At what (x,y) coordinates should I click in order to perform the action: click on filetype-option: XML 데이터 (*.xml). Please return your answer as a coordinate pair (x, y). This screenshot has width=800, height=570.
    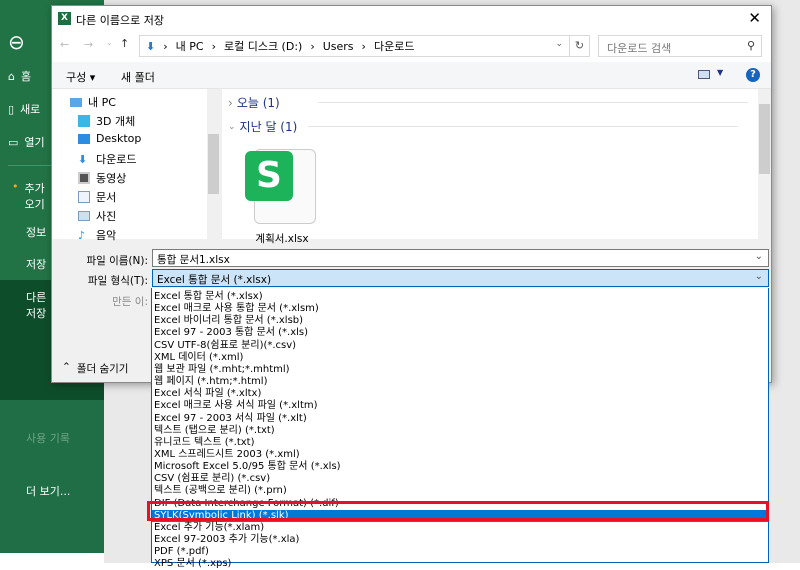
    Looking at the image, I should click on (460, 358).